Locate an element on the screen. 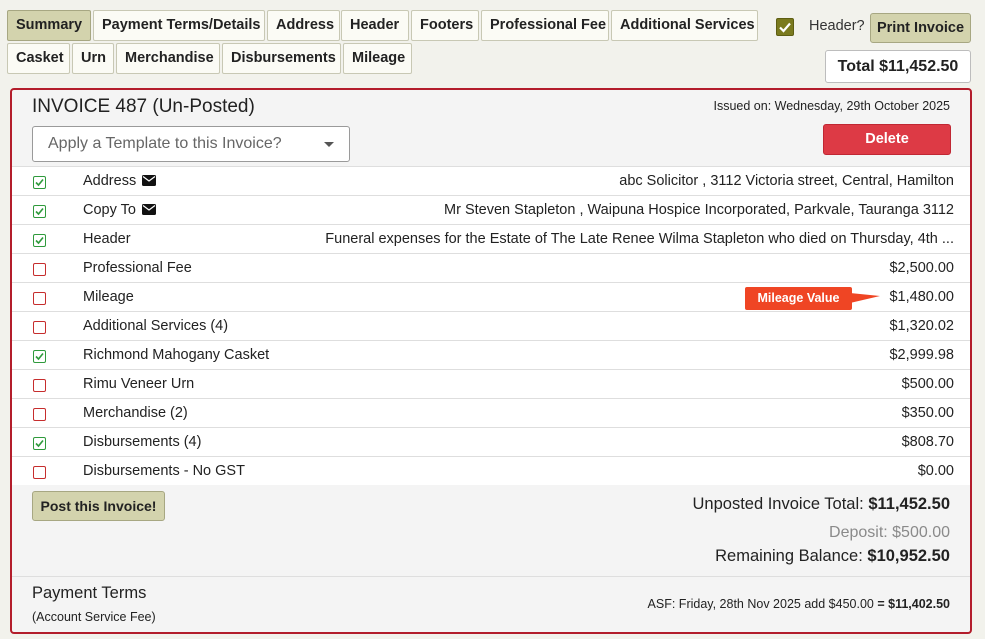 The width and height of the screenshot is (985, 639). item-label: Copy To is located at coordinates (119, 210).